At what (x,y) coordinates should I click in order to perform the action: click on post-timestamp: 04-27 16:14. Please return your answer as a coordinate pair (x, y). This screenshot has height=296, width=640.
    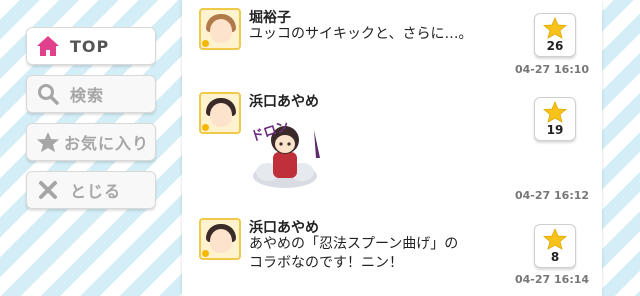
    Looking at the image, I should click on (552, 279).